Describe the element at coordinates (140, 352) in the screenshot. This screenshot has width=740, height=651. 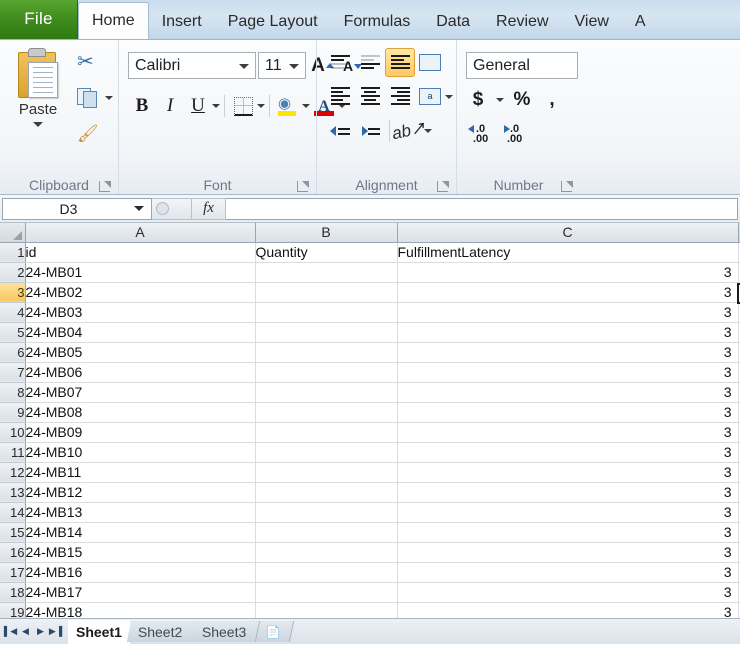
I see `cell-A6: 24-MB05` at that location.